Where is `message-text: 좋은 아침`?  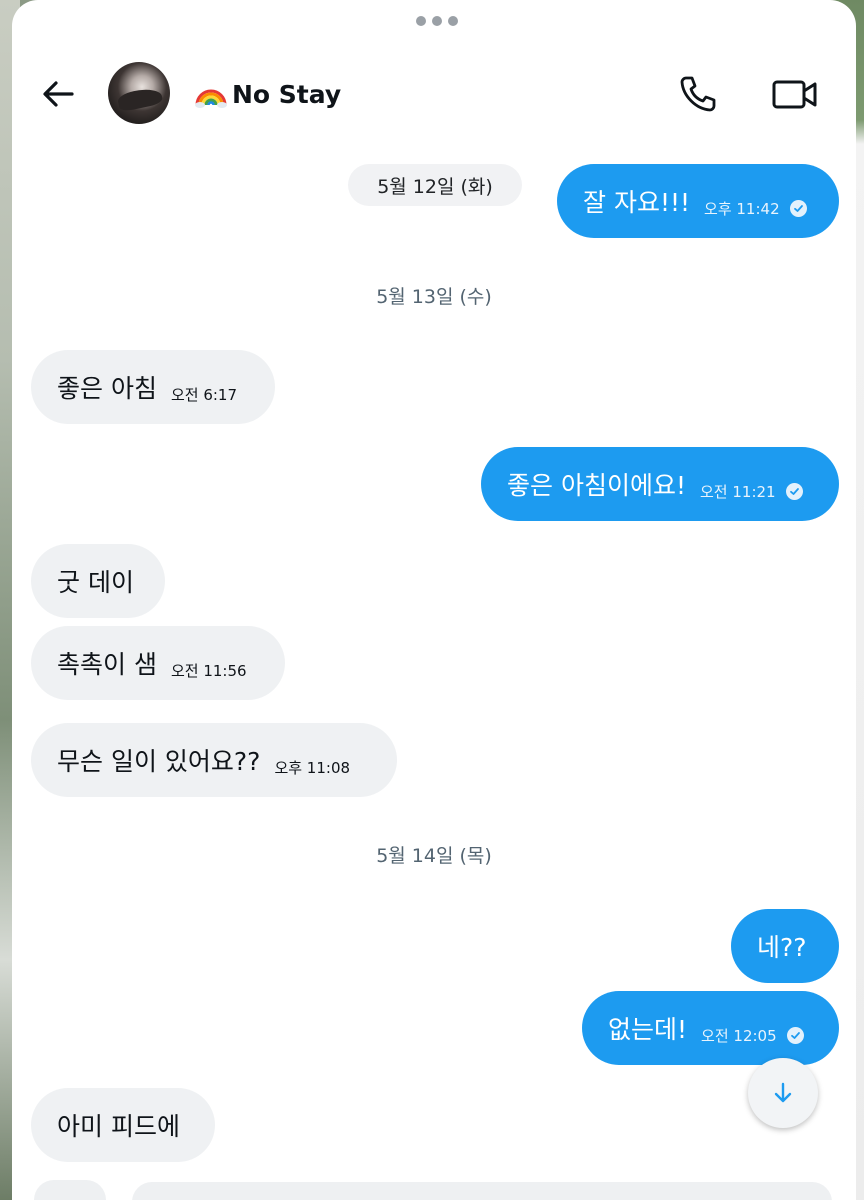 message-text: 좋은 아침 is located at coordinates (107, 388).